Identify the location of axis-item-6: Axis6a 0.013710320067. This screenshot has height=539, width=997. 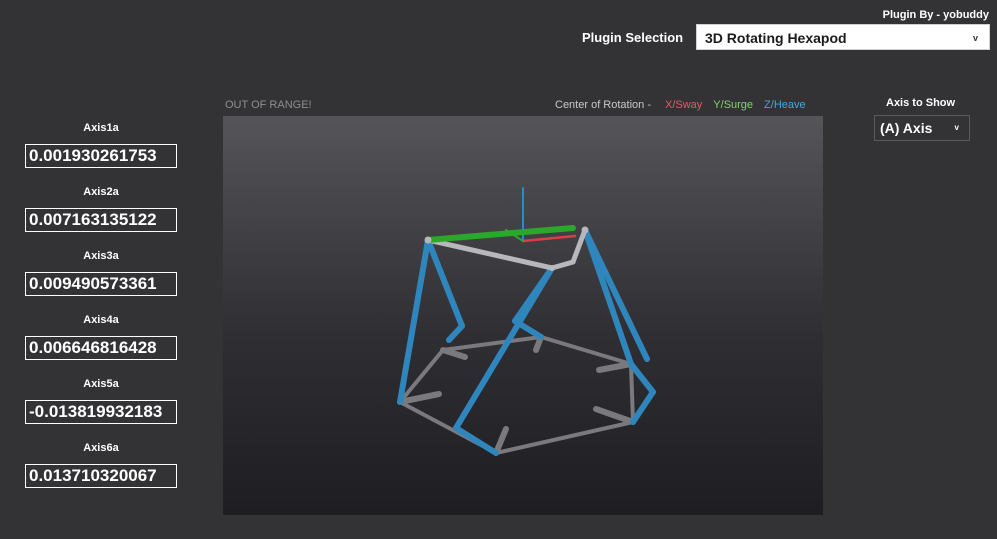
(101, 465).